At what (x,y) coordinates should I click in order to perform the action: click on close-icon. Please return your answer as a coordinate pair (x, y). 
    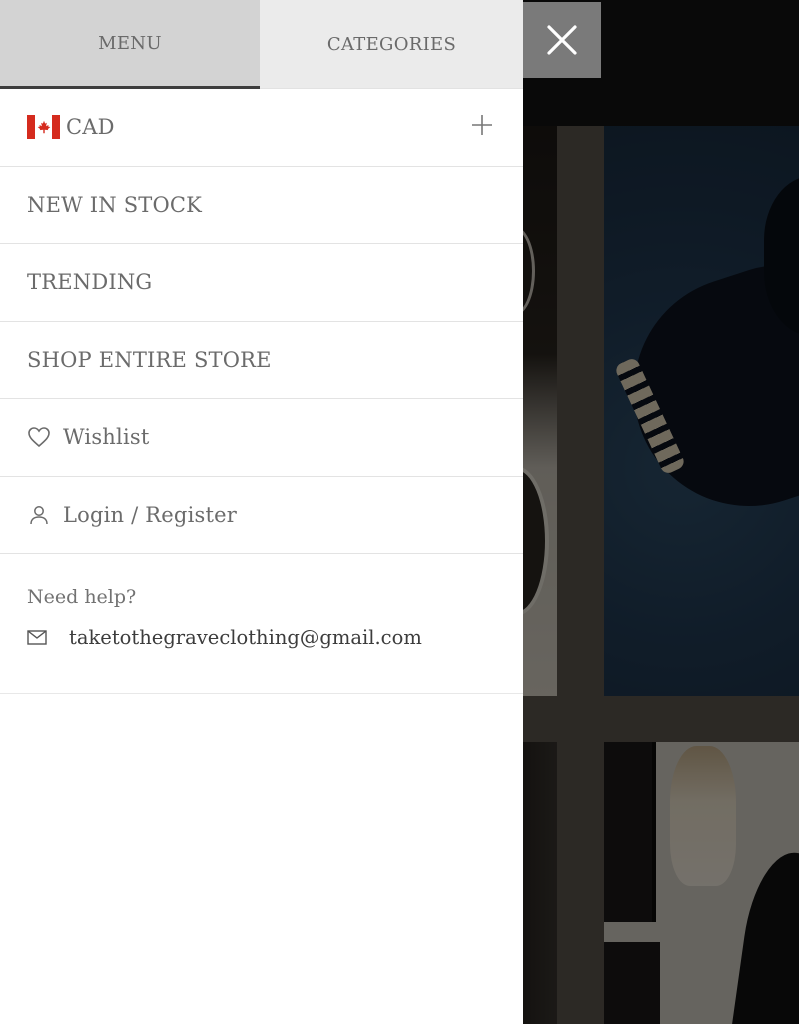
    Looking at the image, I should click on (562, 40).